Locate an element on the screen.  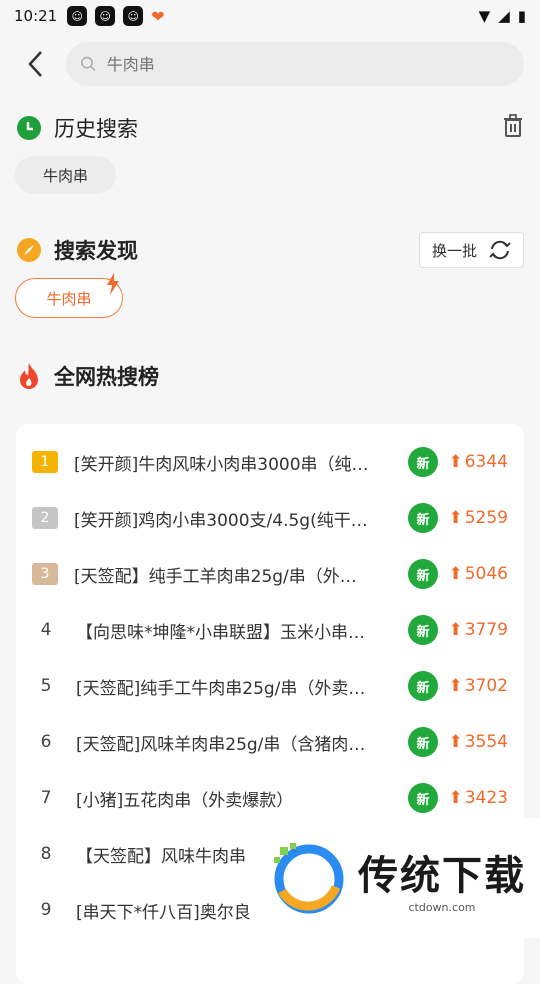
hot-score: ⬆ 5259 is located at coordinates (473, 518).